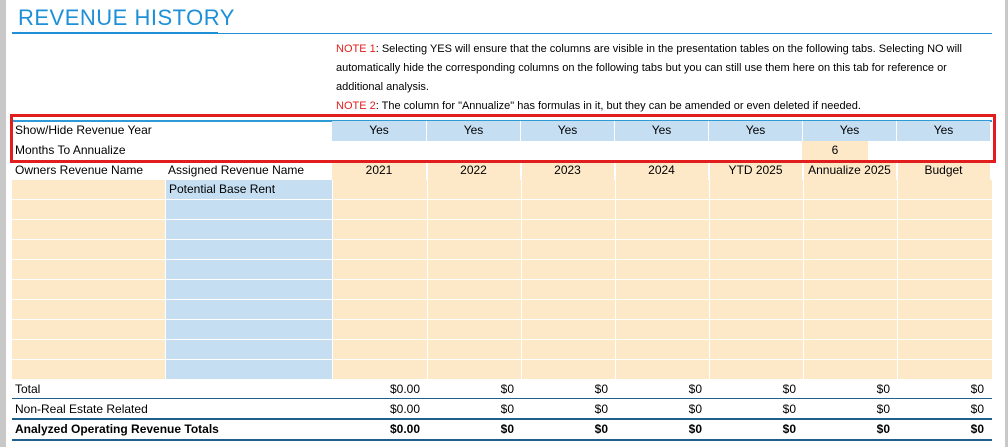 The height and width of the screenshot is (447, 1008). Describe the element at coordinates (883, 389) in the screenshot. I see `total-annualize-2025: $0` at that location.